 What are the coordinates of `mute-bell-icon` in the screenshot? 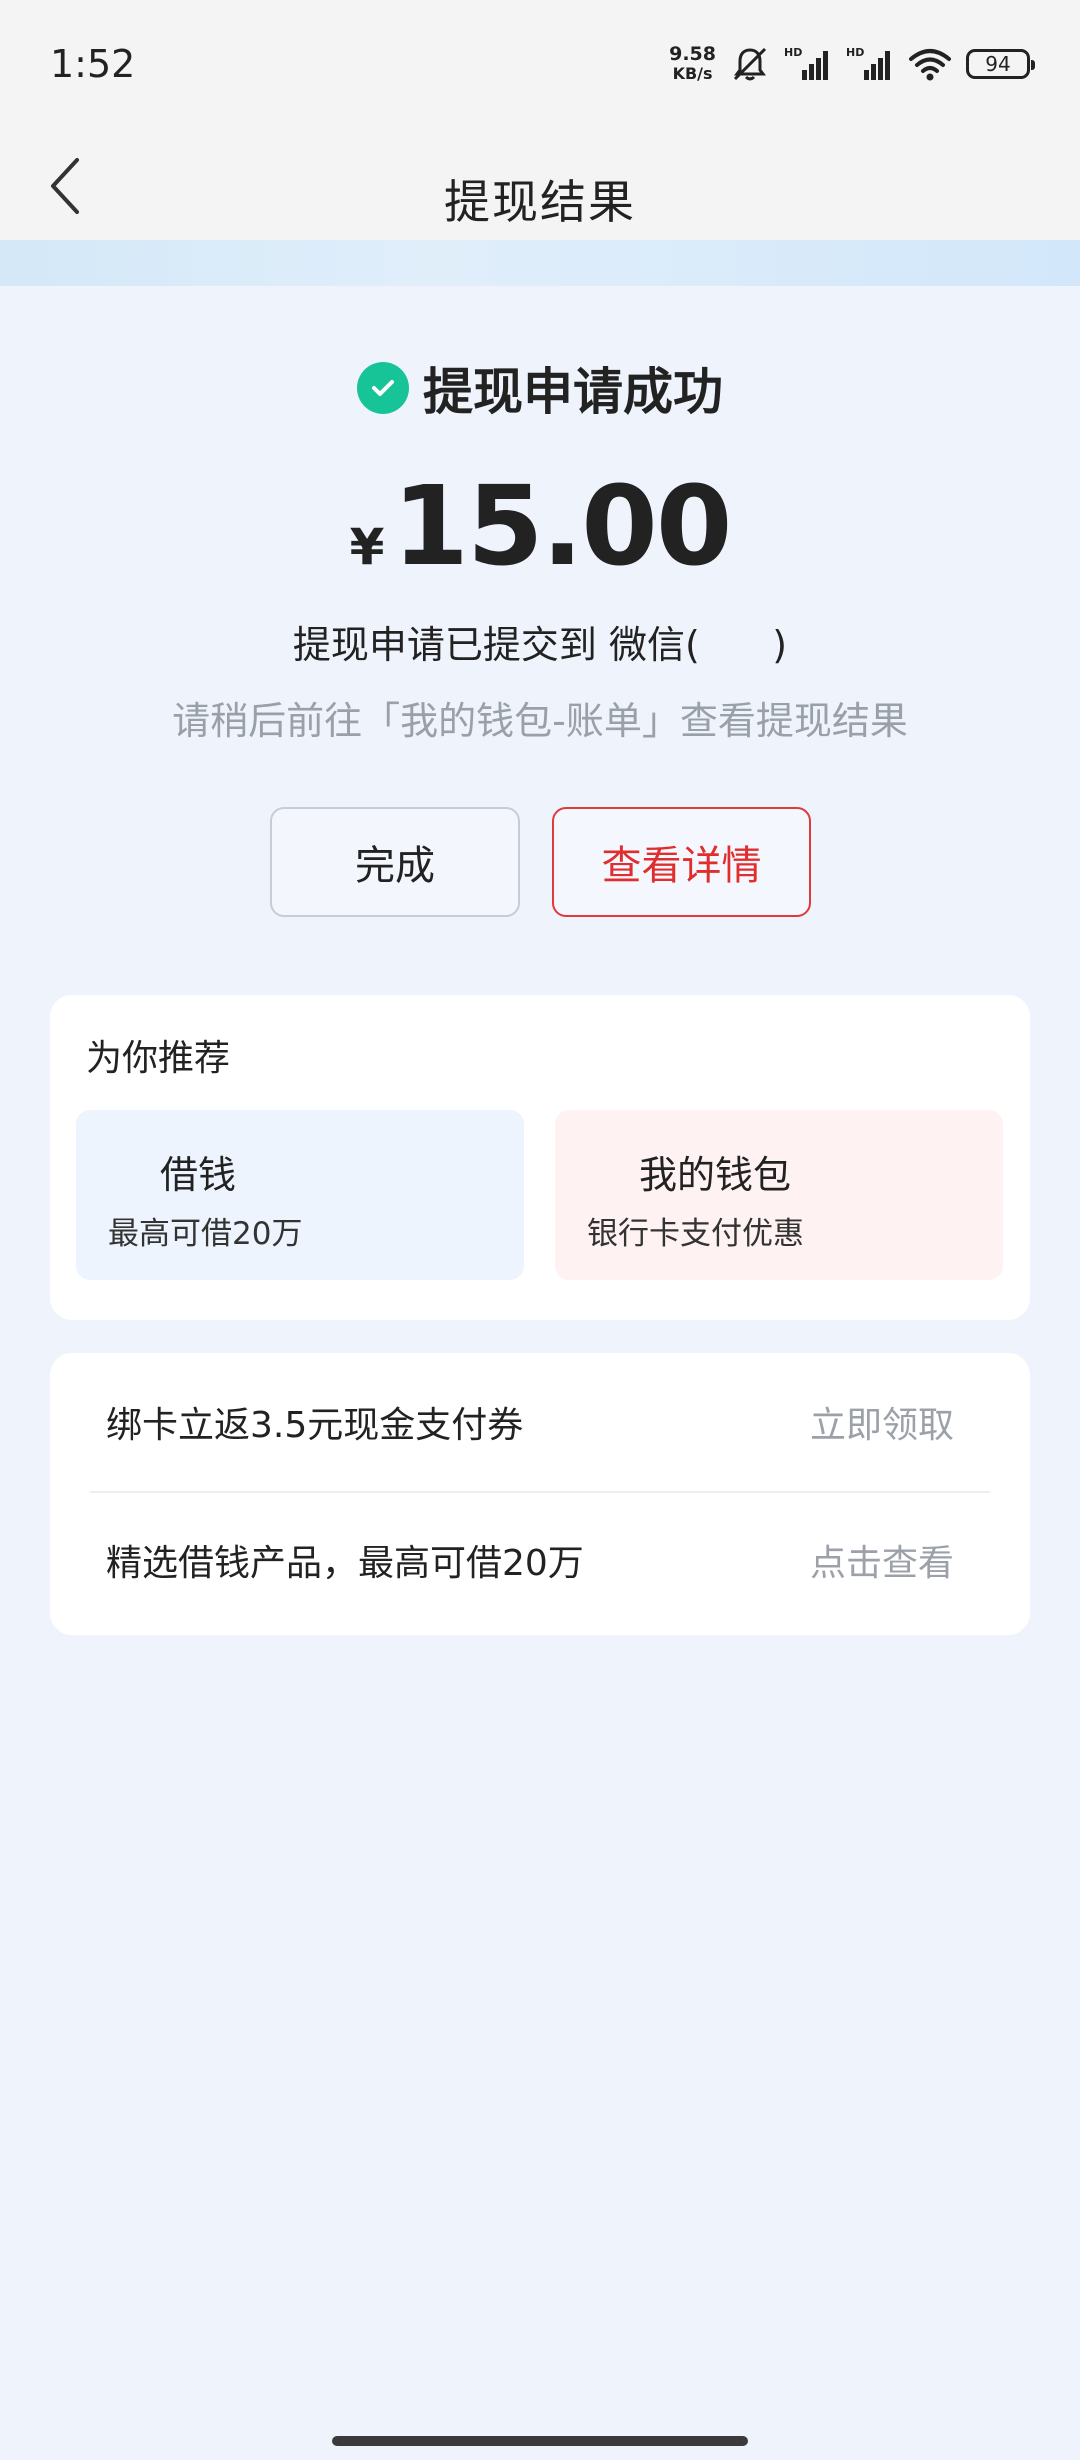 It's located at (750, 64).